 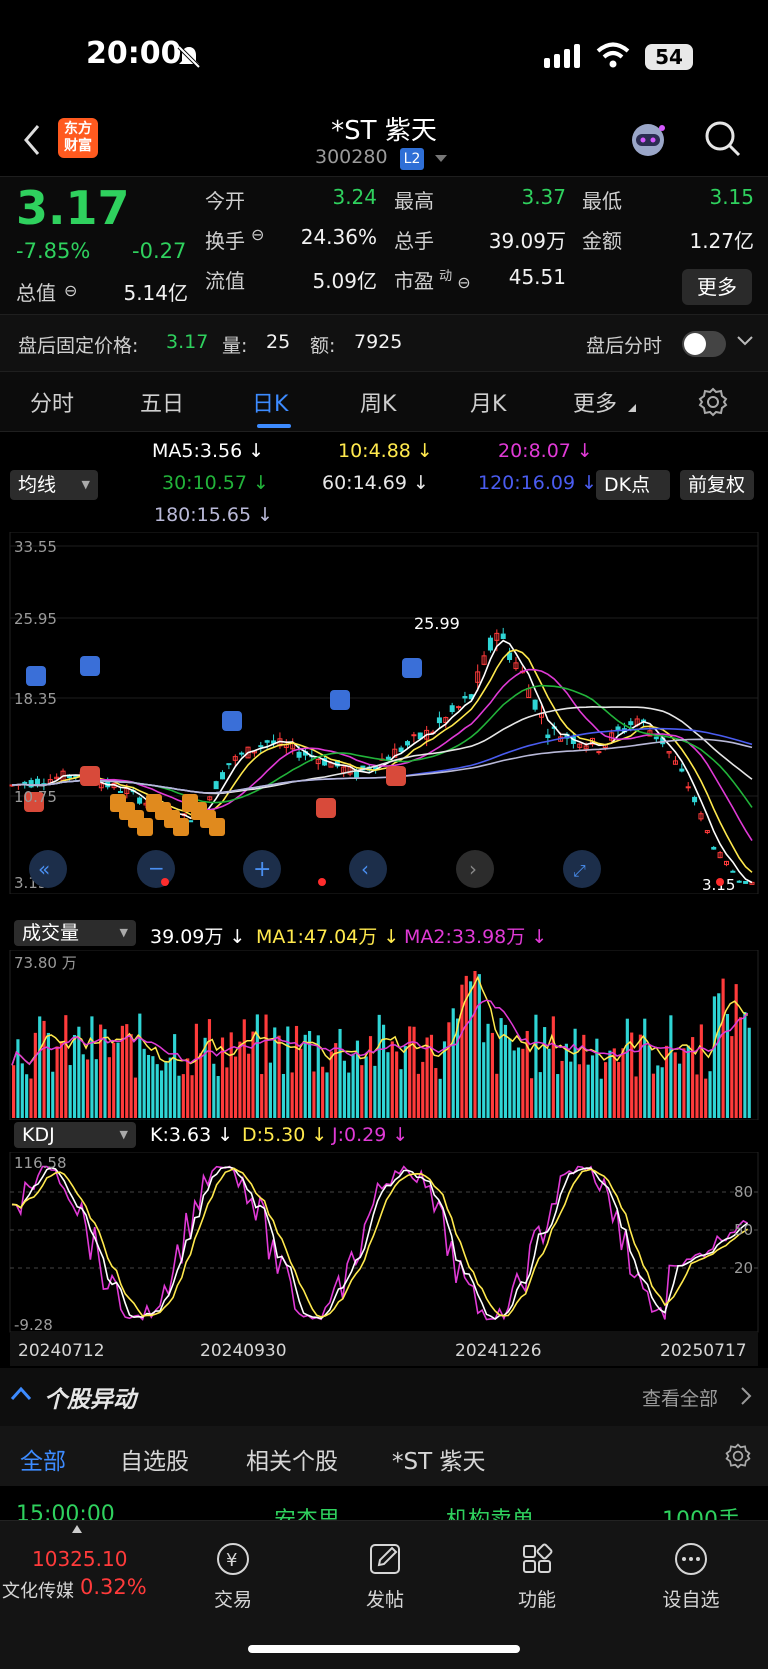 What do you see at coordinates (595, 402) in the screenshot?
I see `tab-more: 更多` at bounding box center [595, 402].